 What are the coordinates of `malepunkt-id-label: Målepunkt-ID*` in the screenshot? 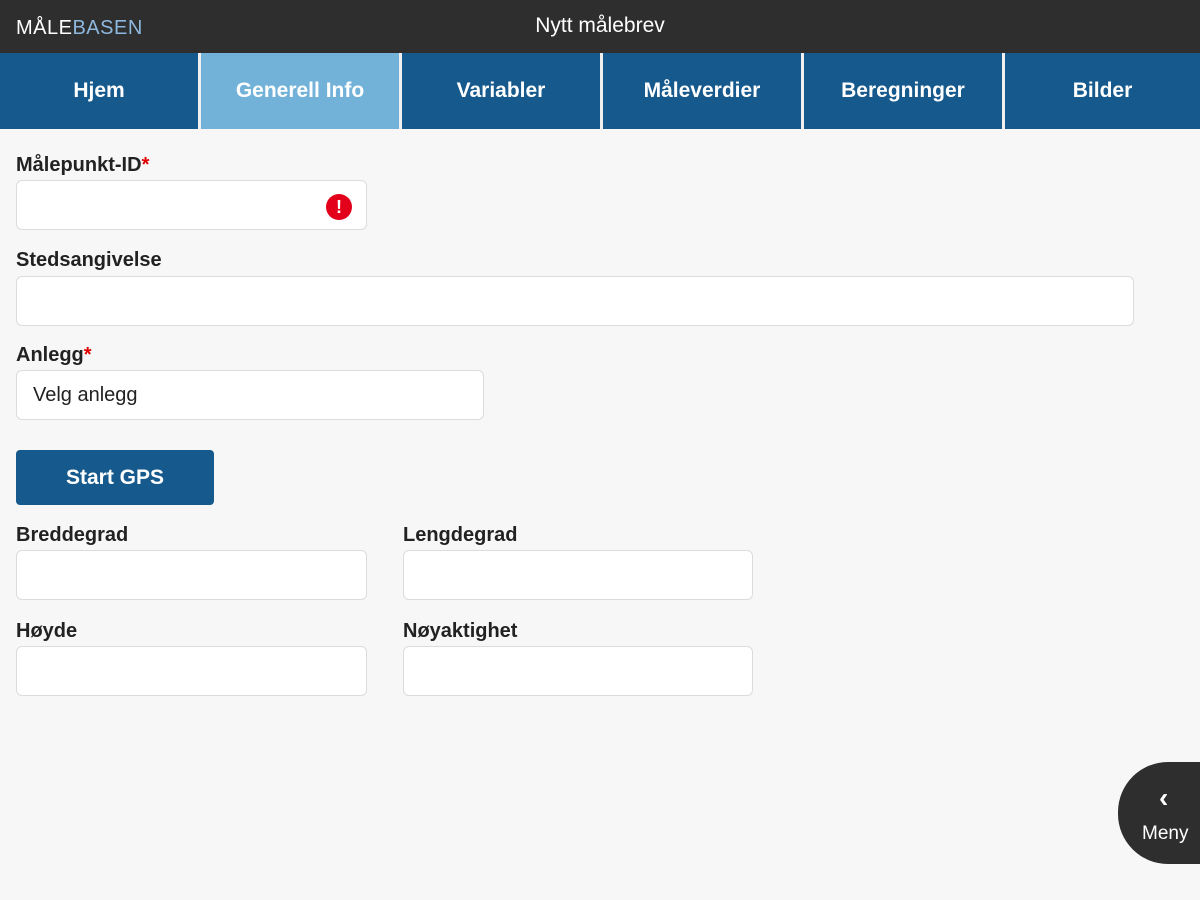 It's located at (83, 165).